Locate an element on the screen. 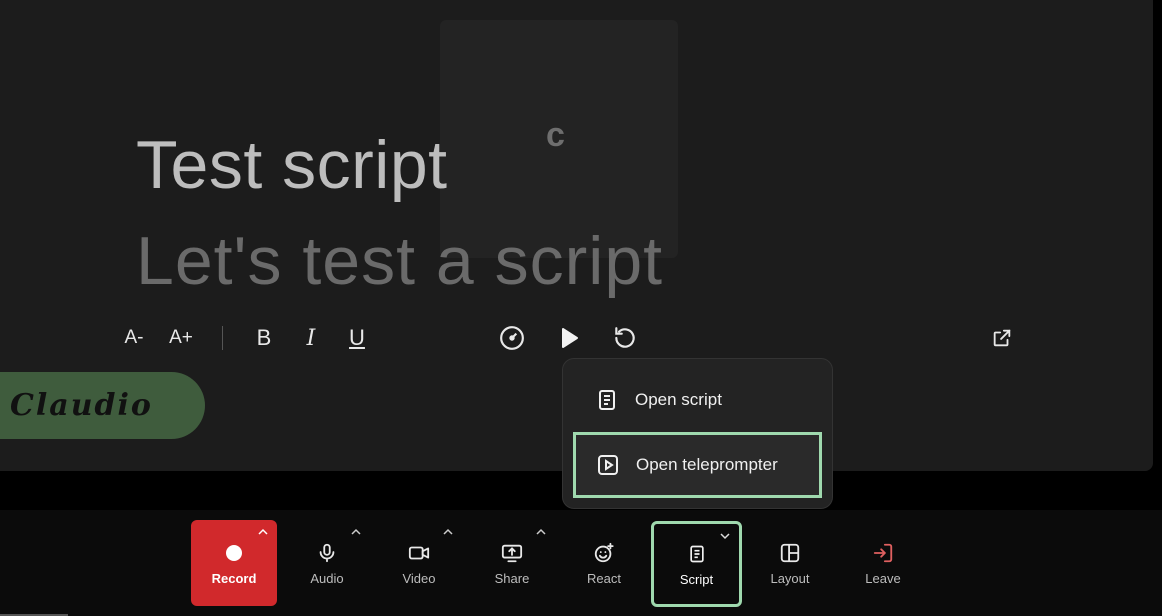 The width and height of the screenshot is (1162, 616). video-button: Video is located at coordinates (419, 563).